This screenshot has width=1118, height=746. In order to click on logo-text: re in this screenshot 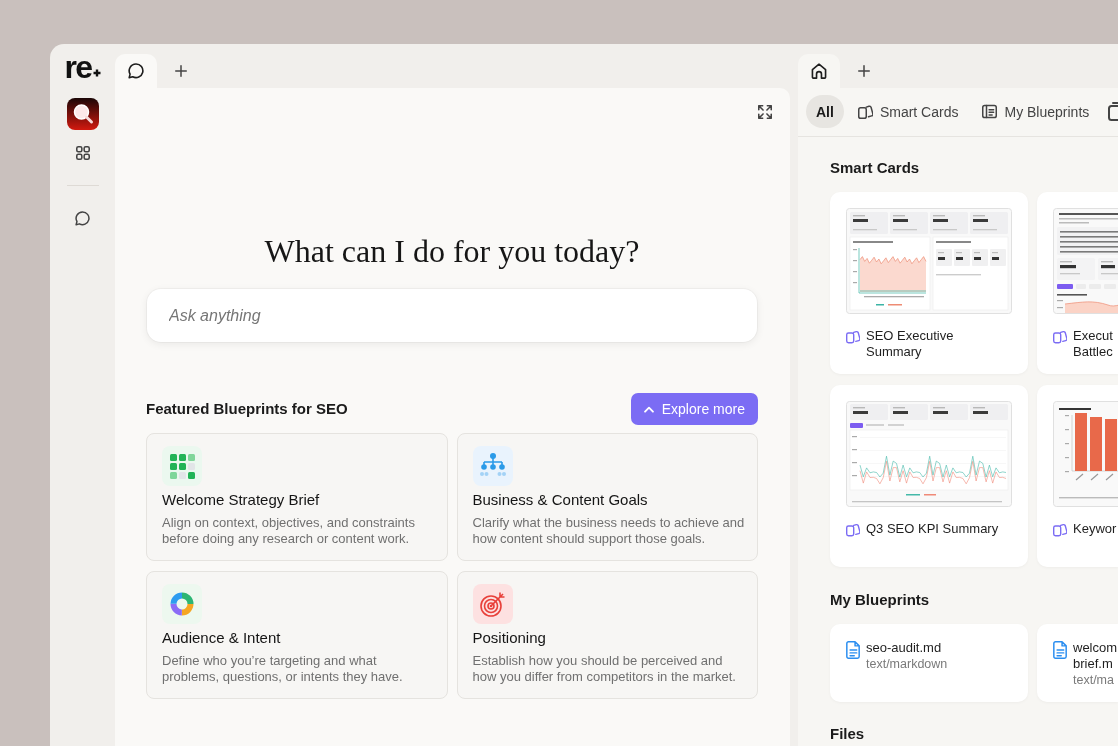, I will do `click(78, 67)`.